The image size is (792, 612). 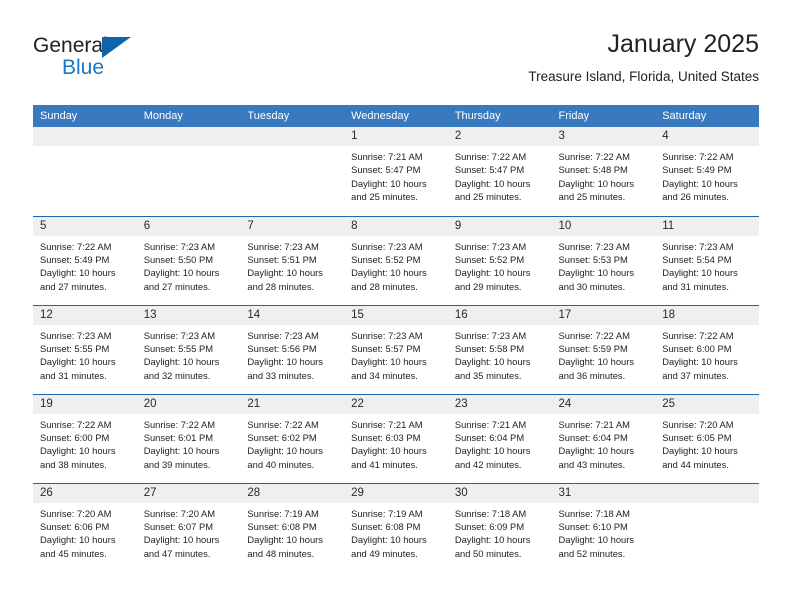 What do you see at coordinates (282, 437) in the screenshot?
I see `sunset-text: Sunset: 6:02 PM` at bounding box center [282, 437].